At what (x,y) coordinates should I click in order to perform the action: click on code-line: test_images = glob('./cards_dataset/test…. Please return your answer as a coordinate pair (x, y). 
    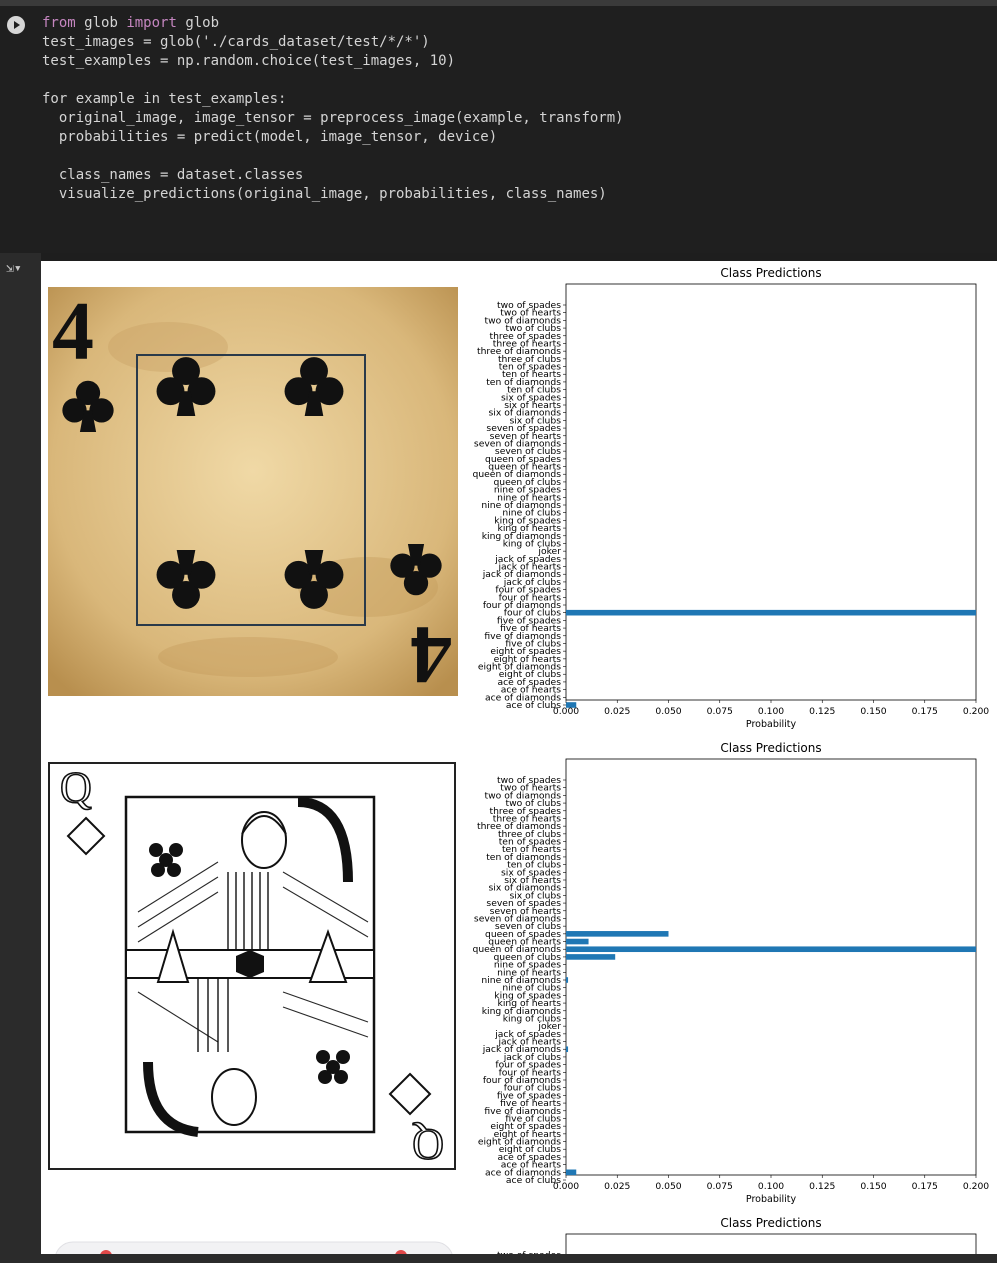
    Looking at the image, I should click on (236, 42).